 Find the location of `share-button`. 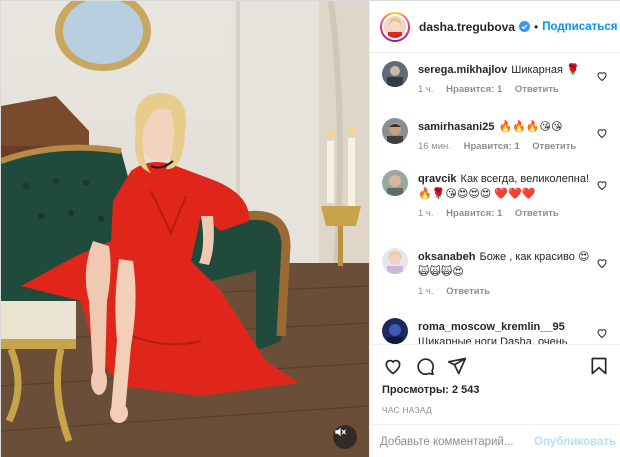

share-button is located at coordinates (457, 366).